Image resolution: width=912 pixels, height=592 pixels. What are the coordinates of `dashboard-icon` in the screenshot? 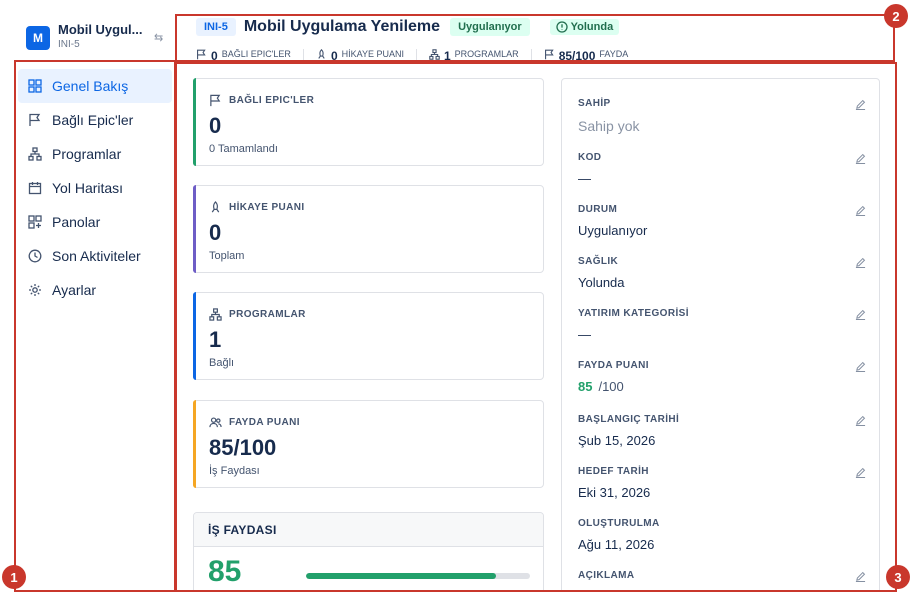 It's located at (35, 222).